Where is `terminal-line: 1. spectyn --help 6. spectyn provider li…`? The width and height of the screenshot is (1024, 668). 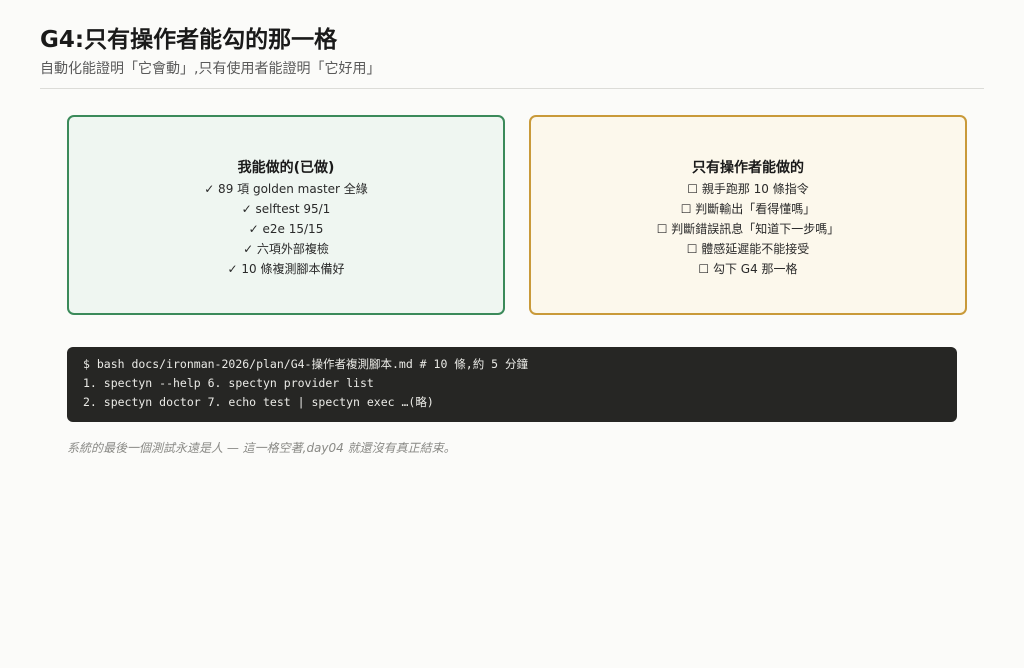
terminal-line: 1. spectyn --help 6. spectyn provider li… is located at coordinates (228, 383).